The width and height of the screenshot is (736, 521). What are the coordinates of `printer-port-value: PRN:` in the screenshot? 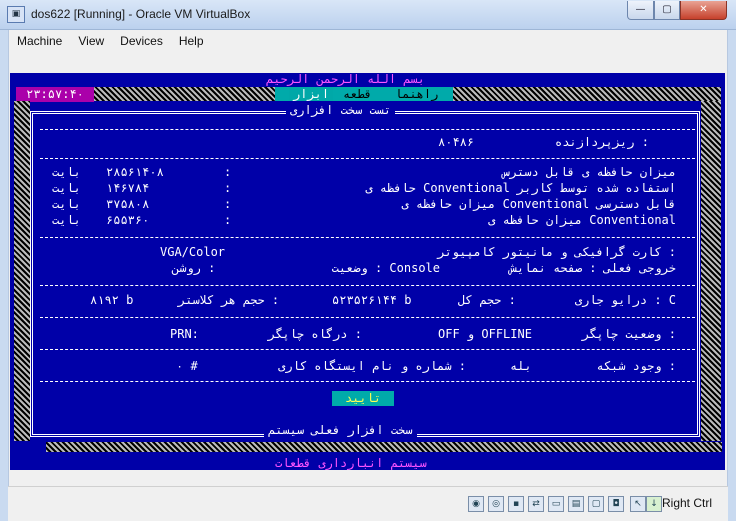 It's located at (184, 334).